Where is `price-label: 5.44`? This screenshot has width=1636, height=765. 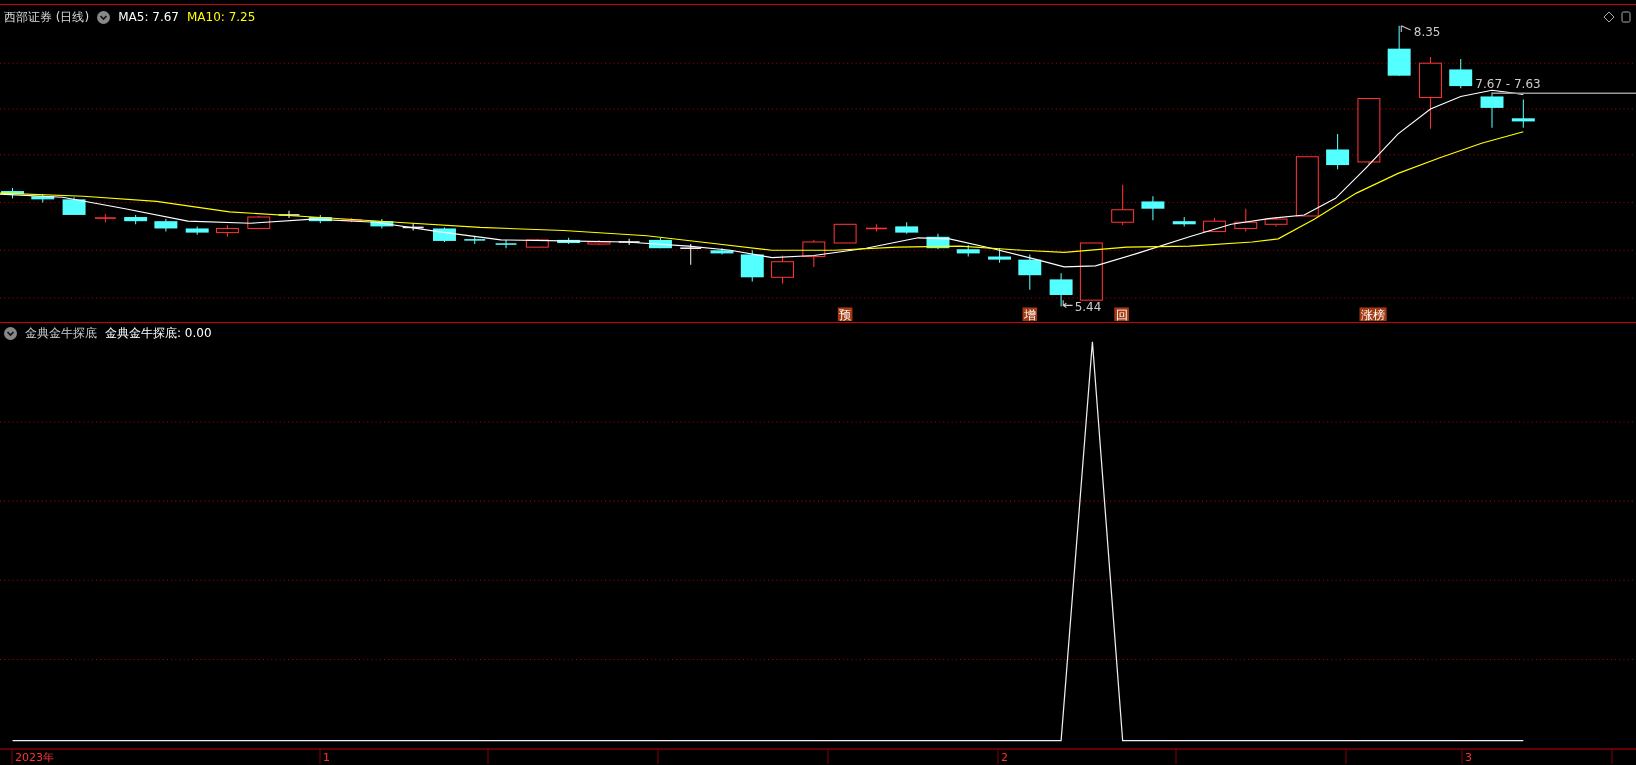 price-label: 5.44 is located at coordinates (1088, 306).